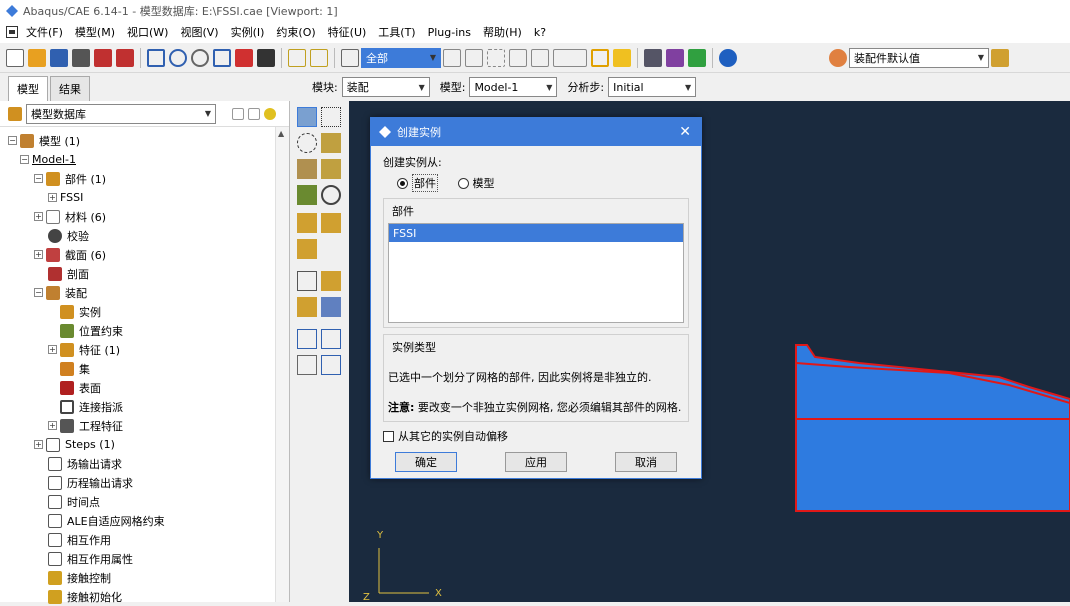 The image size is (1070, 606). I want to click on tree-node: − 装配, so click(148, 292).